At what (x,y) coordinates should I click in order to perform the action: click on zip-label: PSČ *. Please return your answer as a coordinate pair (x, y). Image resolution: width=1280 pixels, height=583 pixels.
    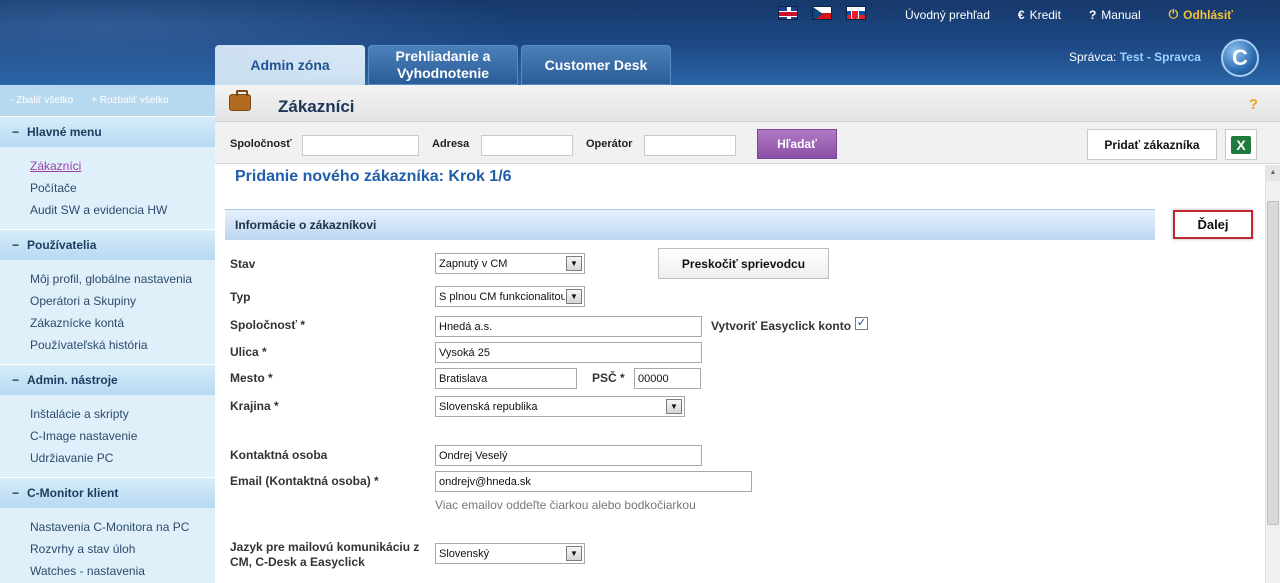
    Looking at the image, I should click on (608, 378).